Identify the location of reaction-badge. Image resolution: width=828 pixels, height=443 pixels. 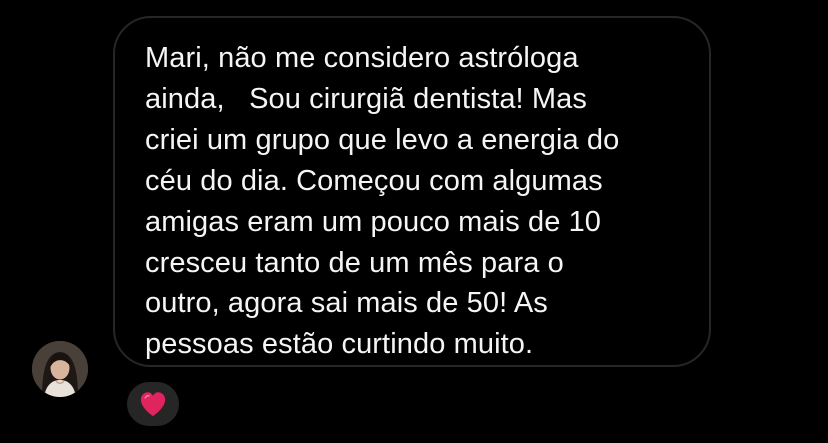
(153, 404).